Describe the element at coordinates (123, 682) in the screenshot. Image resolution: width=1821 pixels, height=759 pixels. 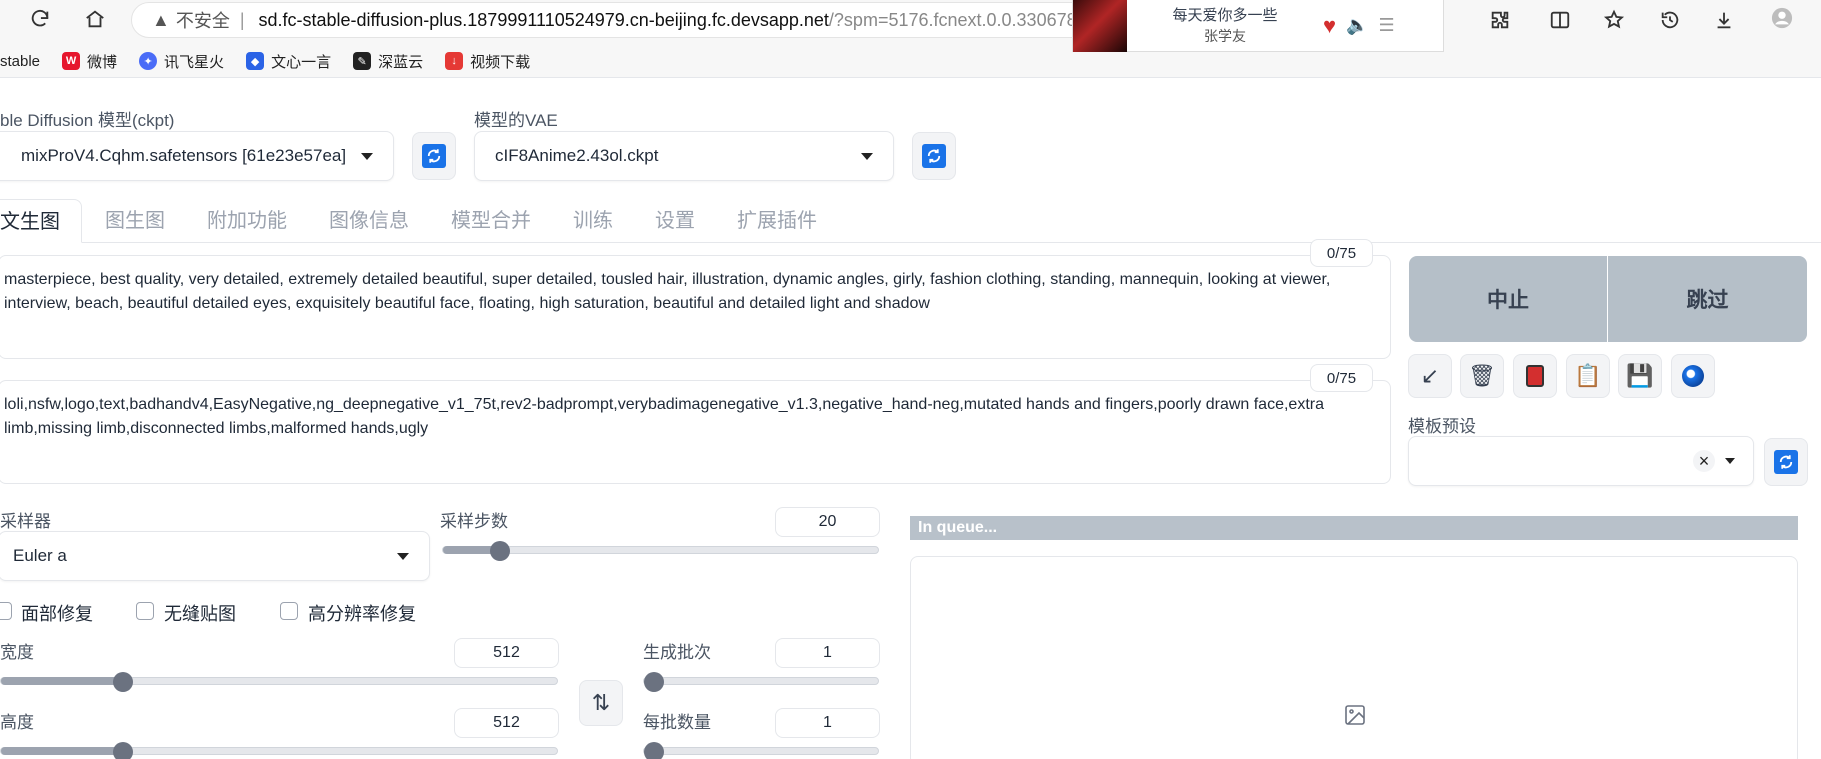
I see `width-slider-handle` at that location.